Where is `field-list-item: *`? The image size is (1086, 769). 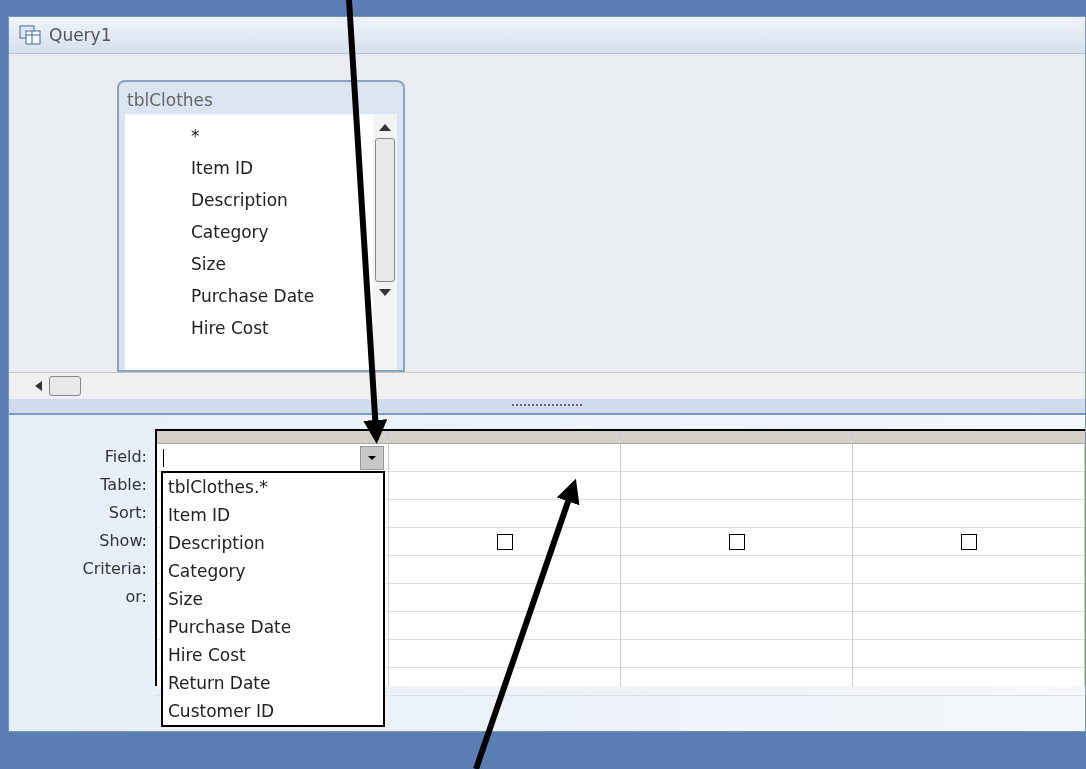 field-list-item: * is located at coordinates (282, 136).